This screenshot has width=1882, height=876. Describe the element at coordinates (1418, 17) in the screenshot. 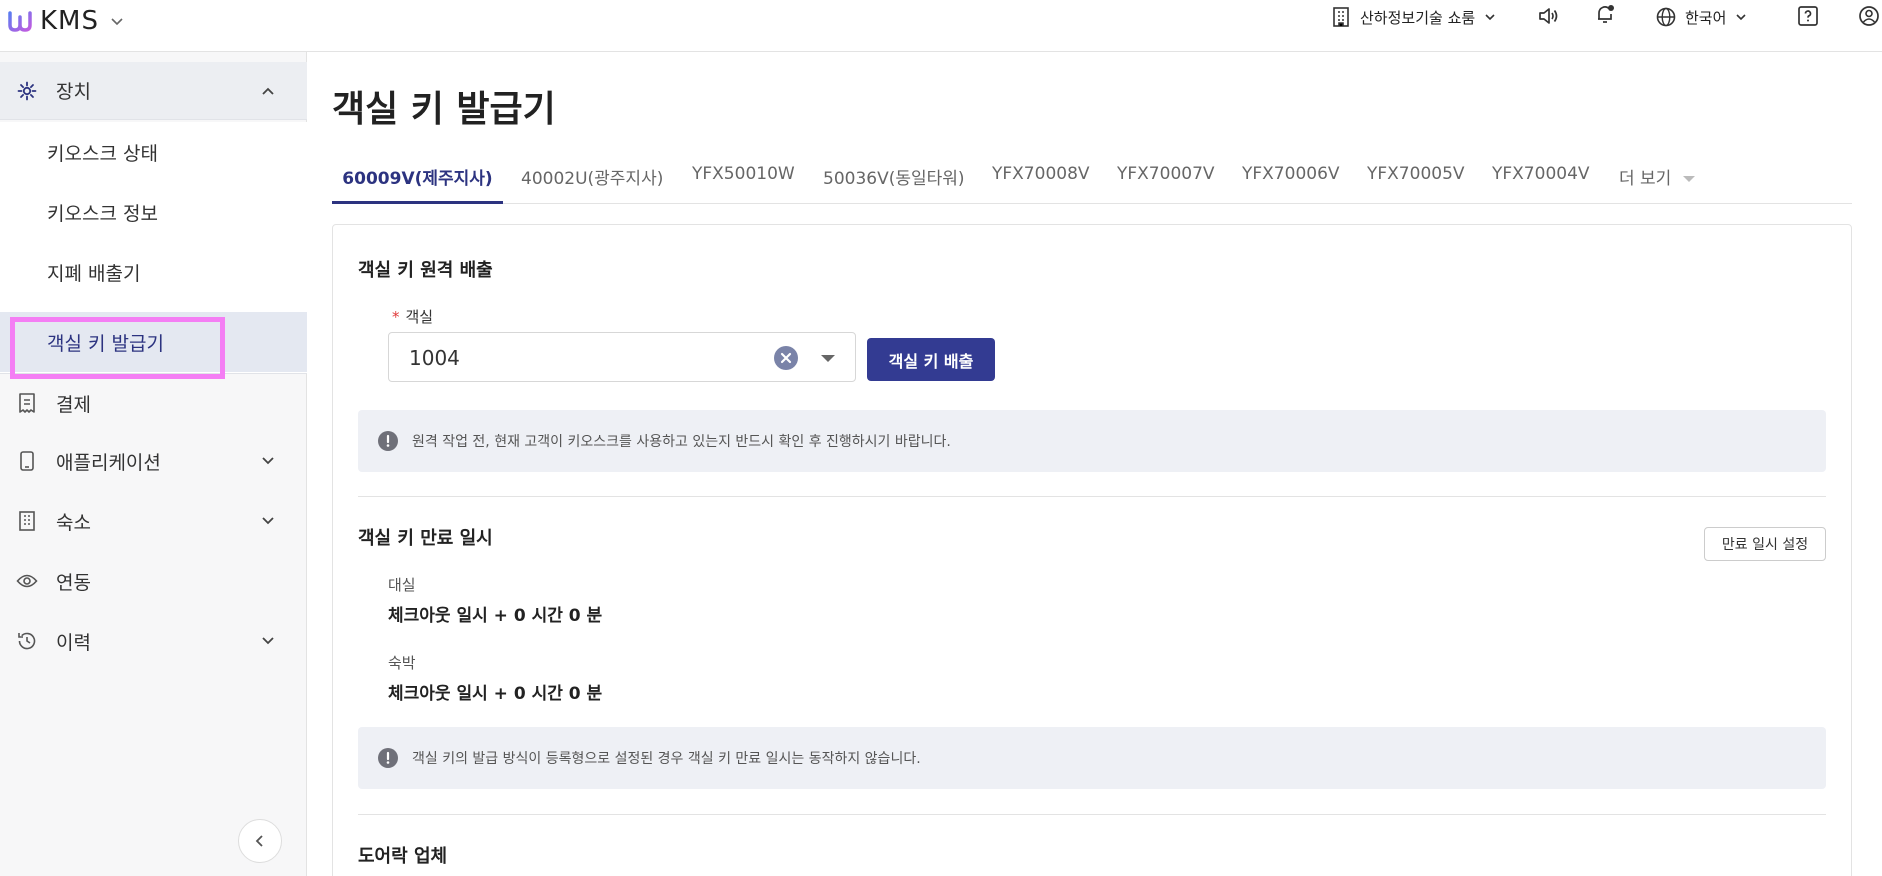

I see `property-name: 산하정보기술 쇼룸` at that location.